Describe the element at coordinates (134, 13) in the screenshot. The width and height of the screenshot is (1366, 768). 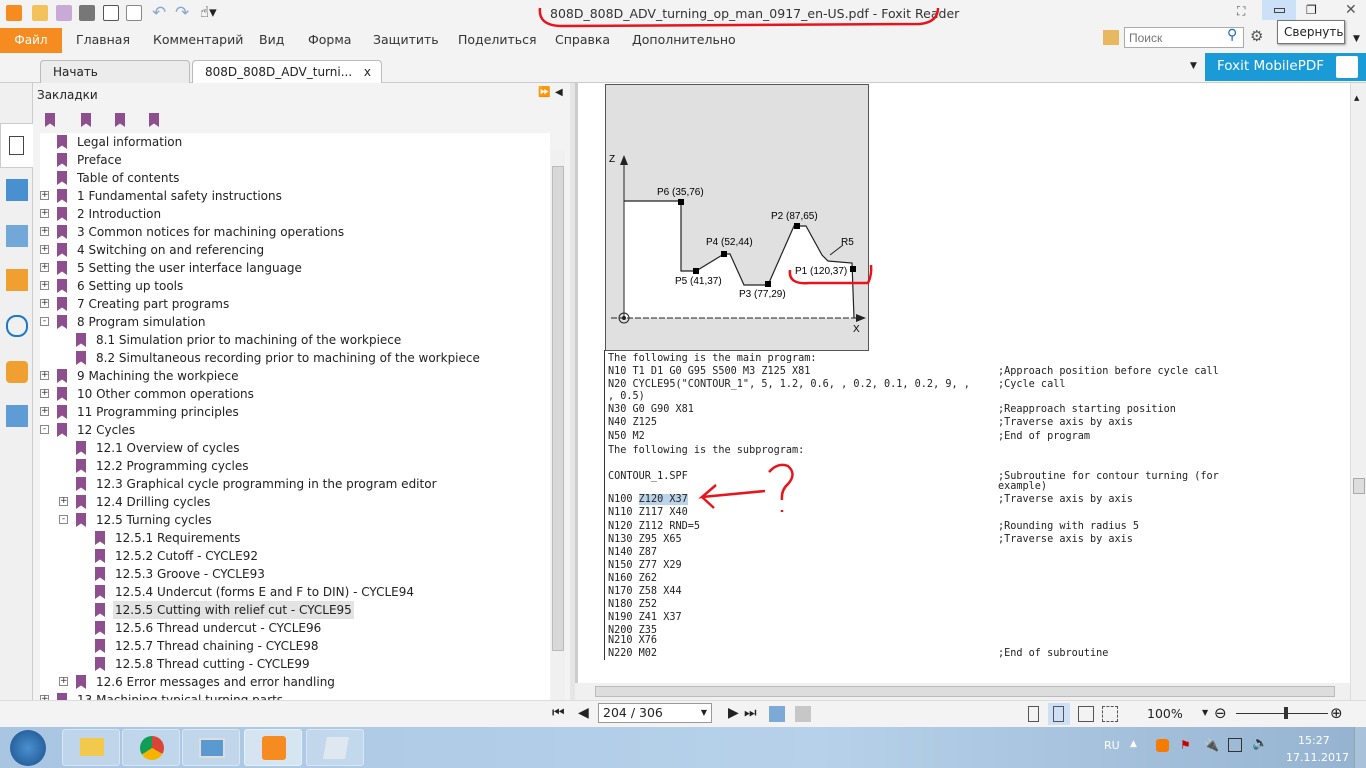
I see `new-document-icon` at that location.